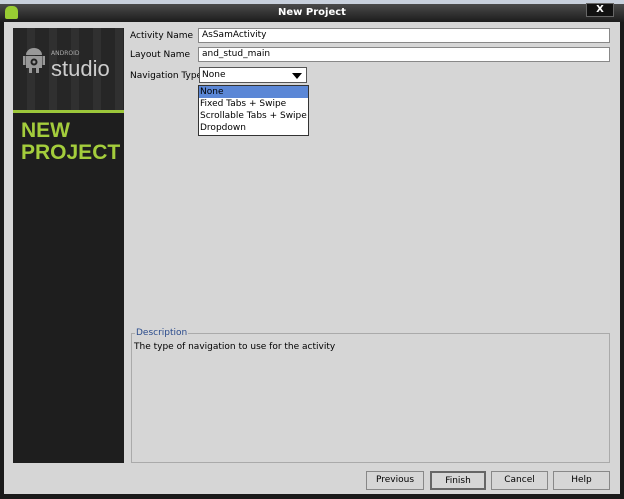 The height and width of the screenshot is (499, 624). I want to click on cancel-button: Cancel, so click(519, 480).